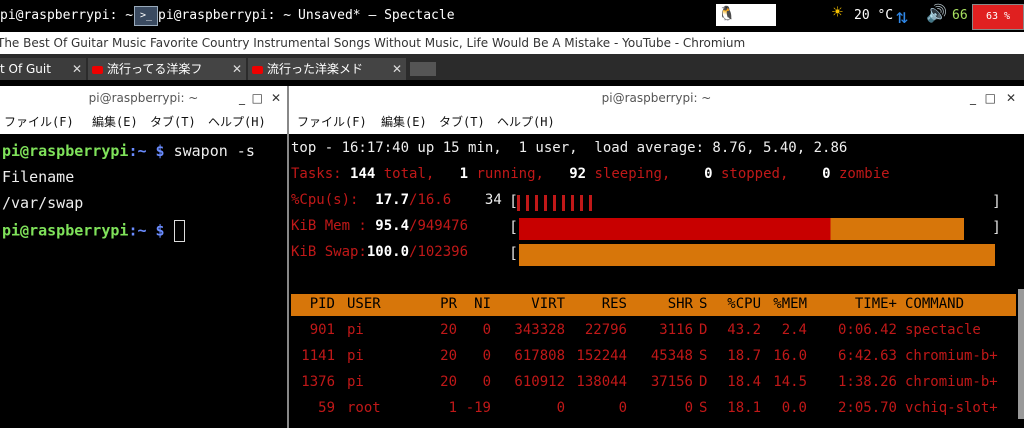 This screenshot has width=1024, height=428. What do you see at coordinates (539, 382) in the screenshot?
I see `table-cell: 610912` at bounding box center [539, 382].